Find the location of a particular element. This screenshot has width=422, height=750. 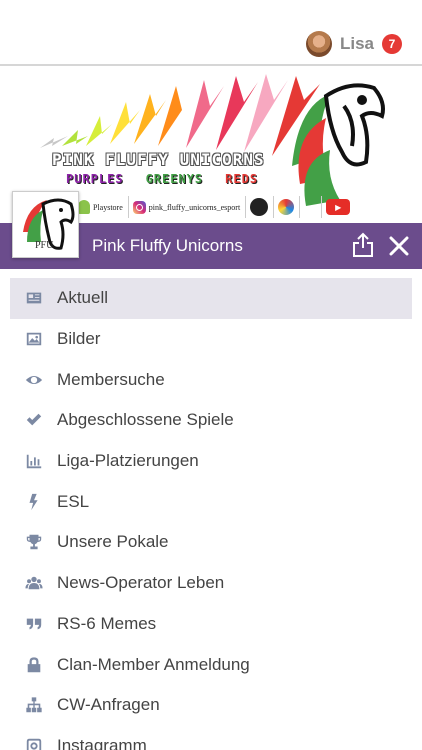

share-icon is located at coordinates (363, 245).